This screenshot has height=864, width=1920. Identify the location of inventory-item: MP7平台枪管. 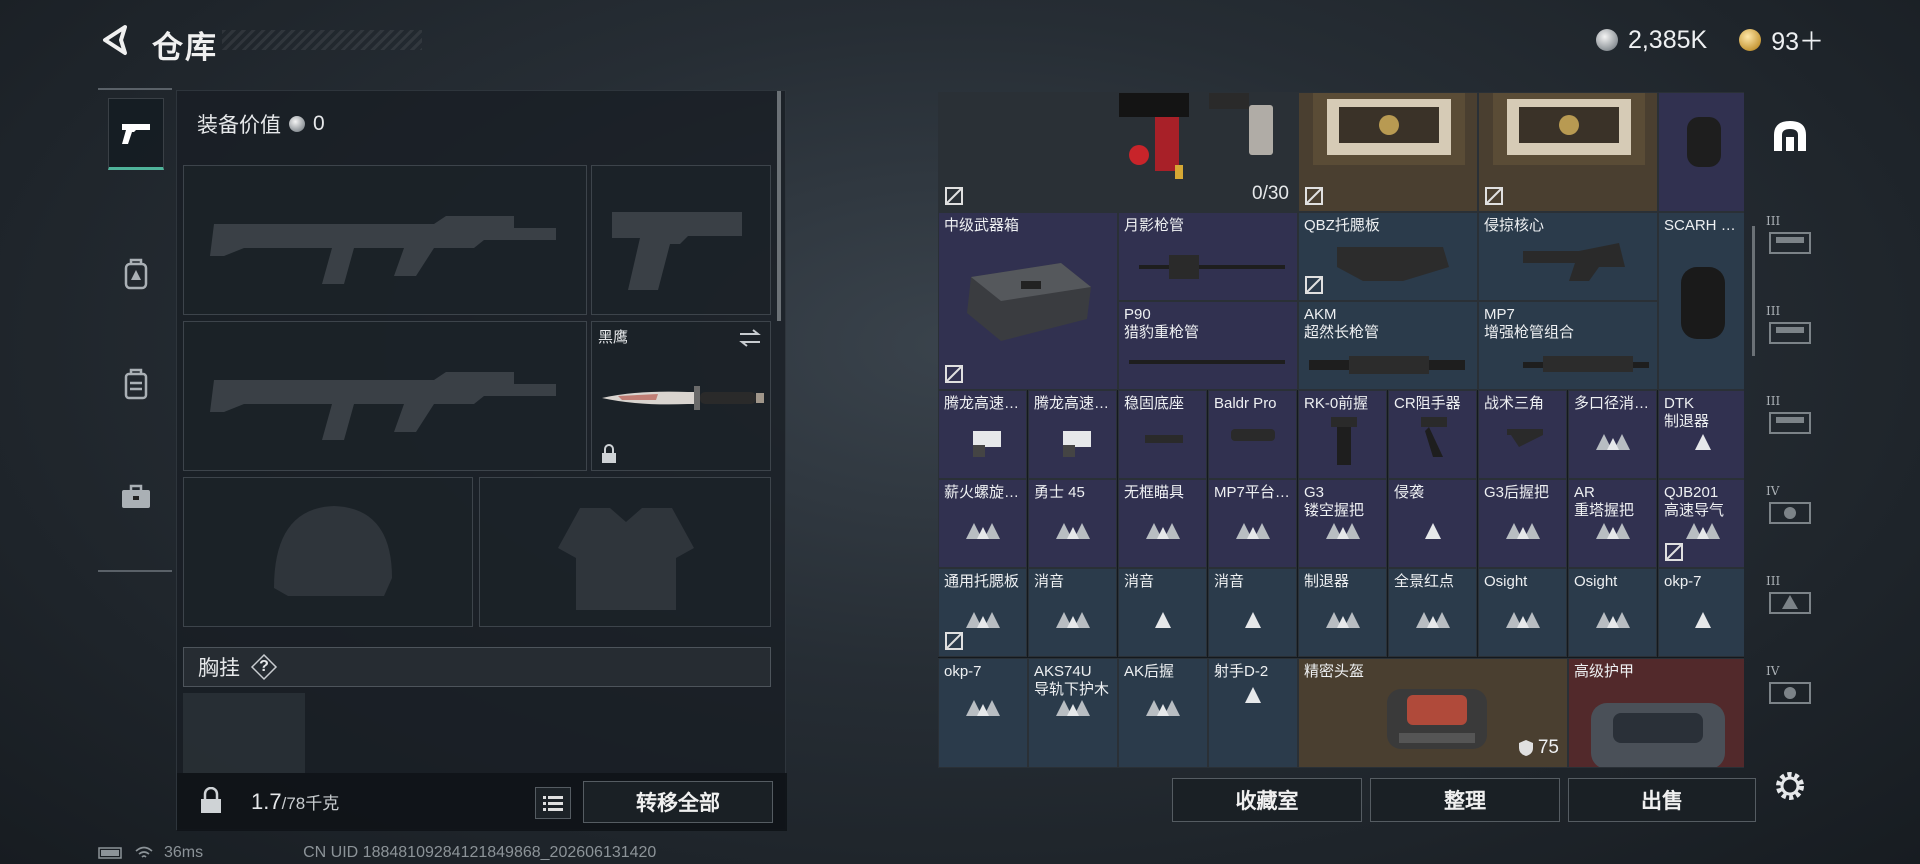
(1252, 523).